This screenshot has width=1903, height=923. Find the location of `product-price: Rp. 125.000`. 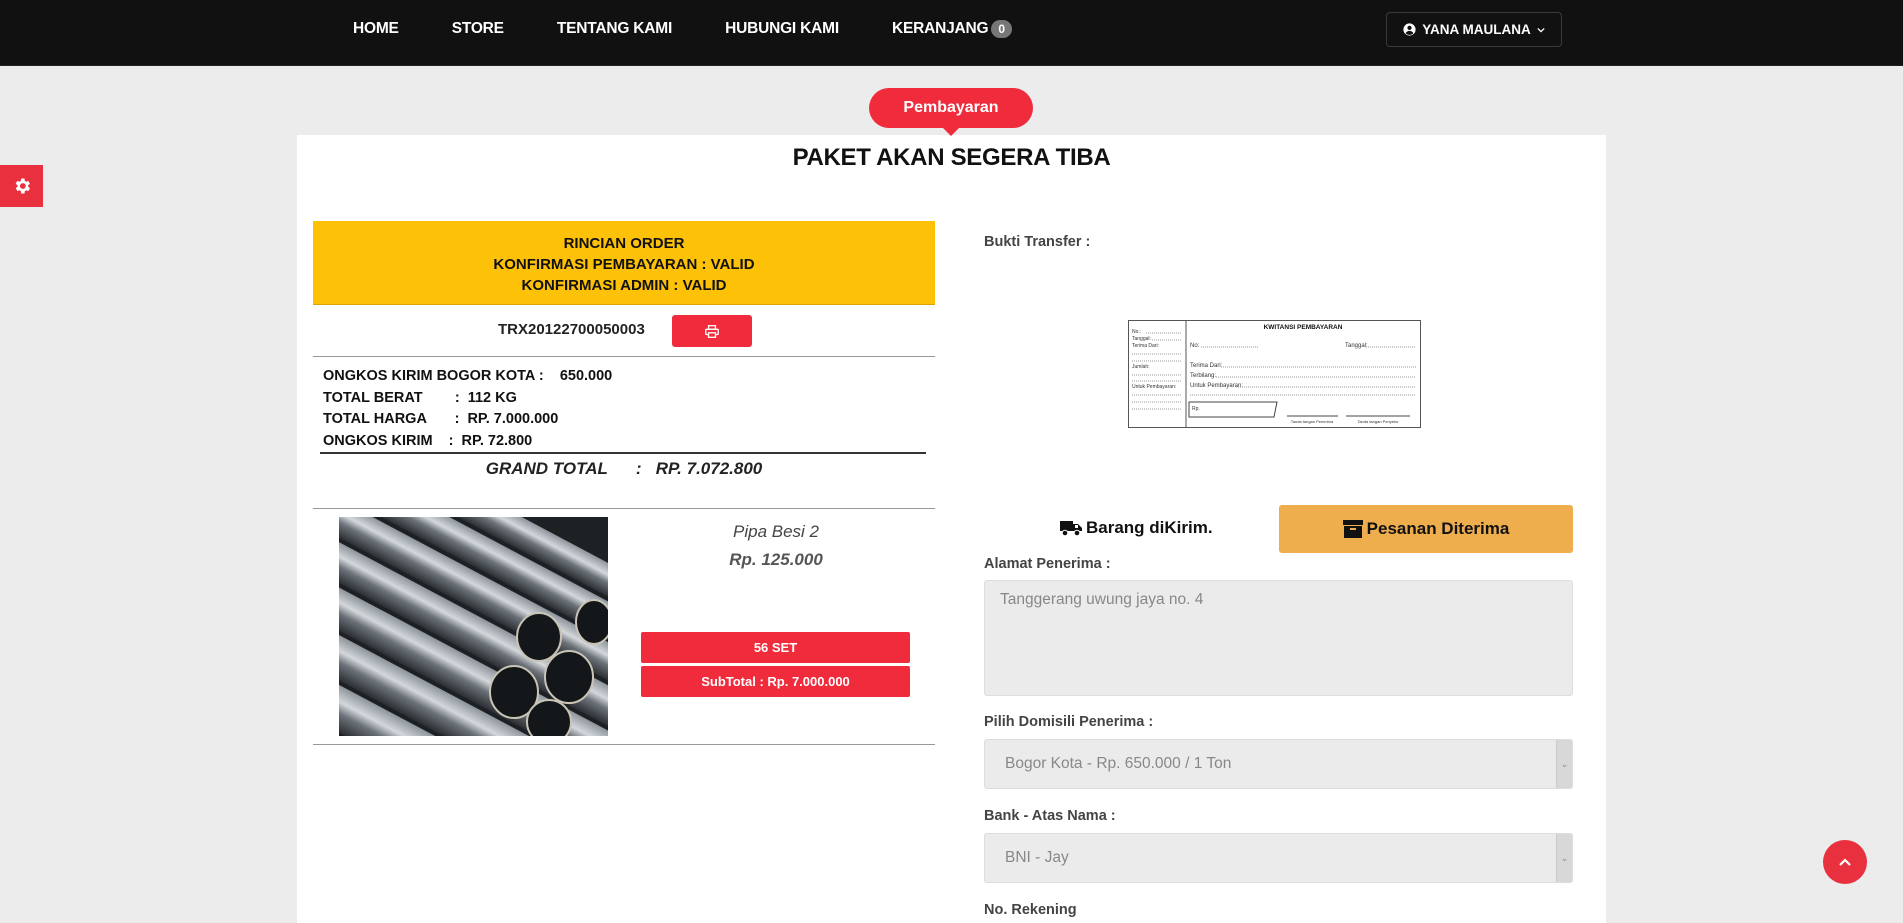

product-price: Rp. 125.000 is located at coordinates (776, 559).